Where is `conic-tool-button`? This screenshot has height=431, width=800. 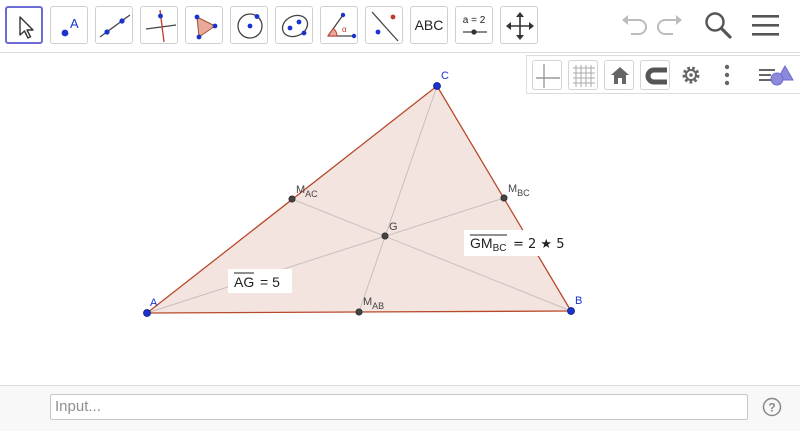
conic-tool-button is located at coordinates (294, 25).